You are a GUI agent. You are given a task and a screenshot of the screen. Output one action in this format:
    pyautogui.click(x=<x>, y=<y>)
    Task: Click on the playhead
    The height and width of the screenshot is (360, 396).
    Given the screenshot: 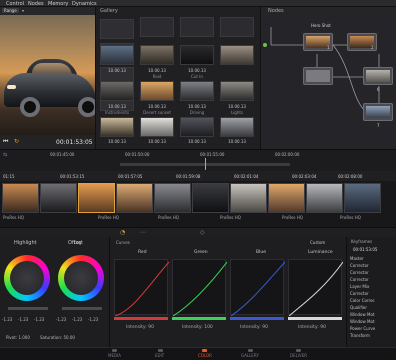 What is the action you would take?
    pyautogui.click(x=205, y=164)
    